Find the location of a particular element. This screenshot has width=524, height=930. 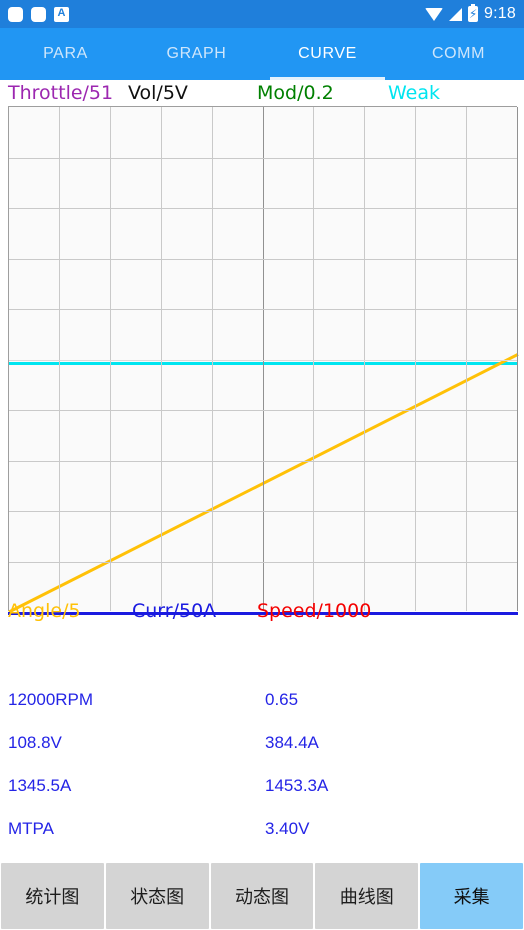

chart-top-legend: Throttle/51 Vol/5V Mod/0.2 Weak is located at coordinates (262, 93).